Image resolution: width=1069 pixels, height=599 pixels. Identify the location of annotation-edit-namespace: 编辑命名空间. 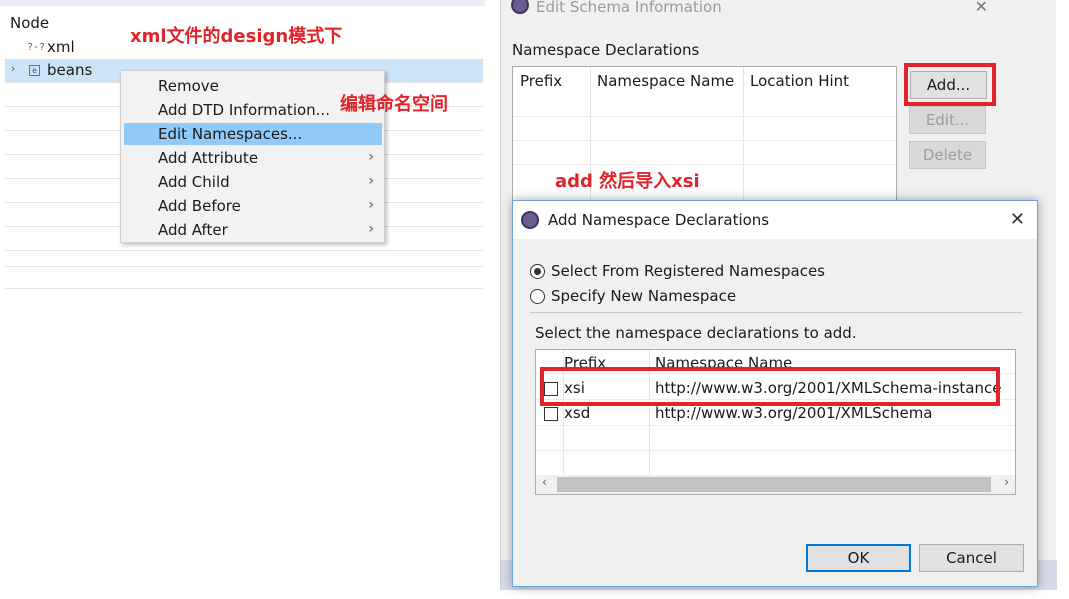
(394, 104).